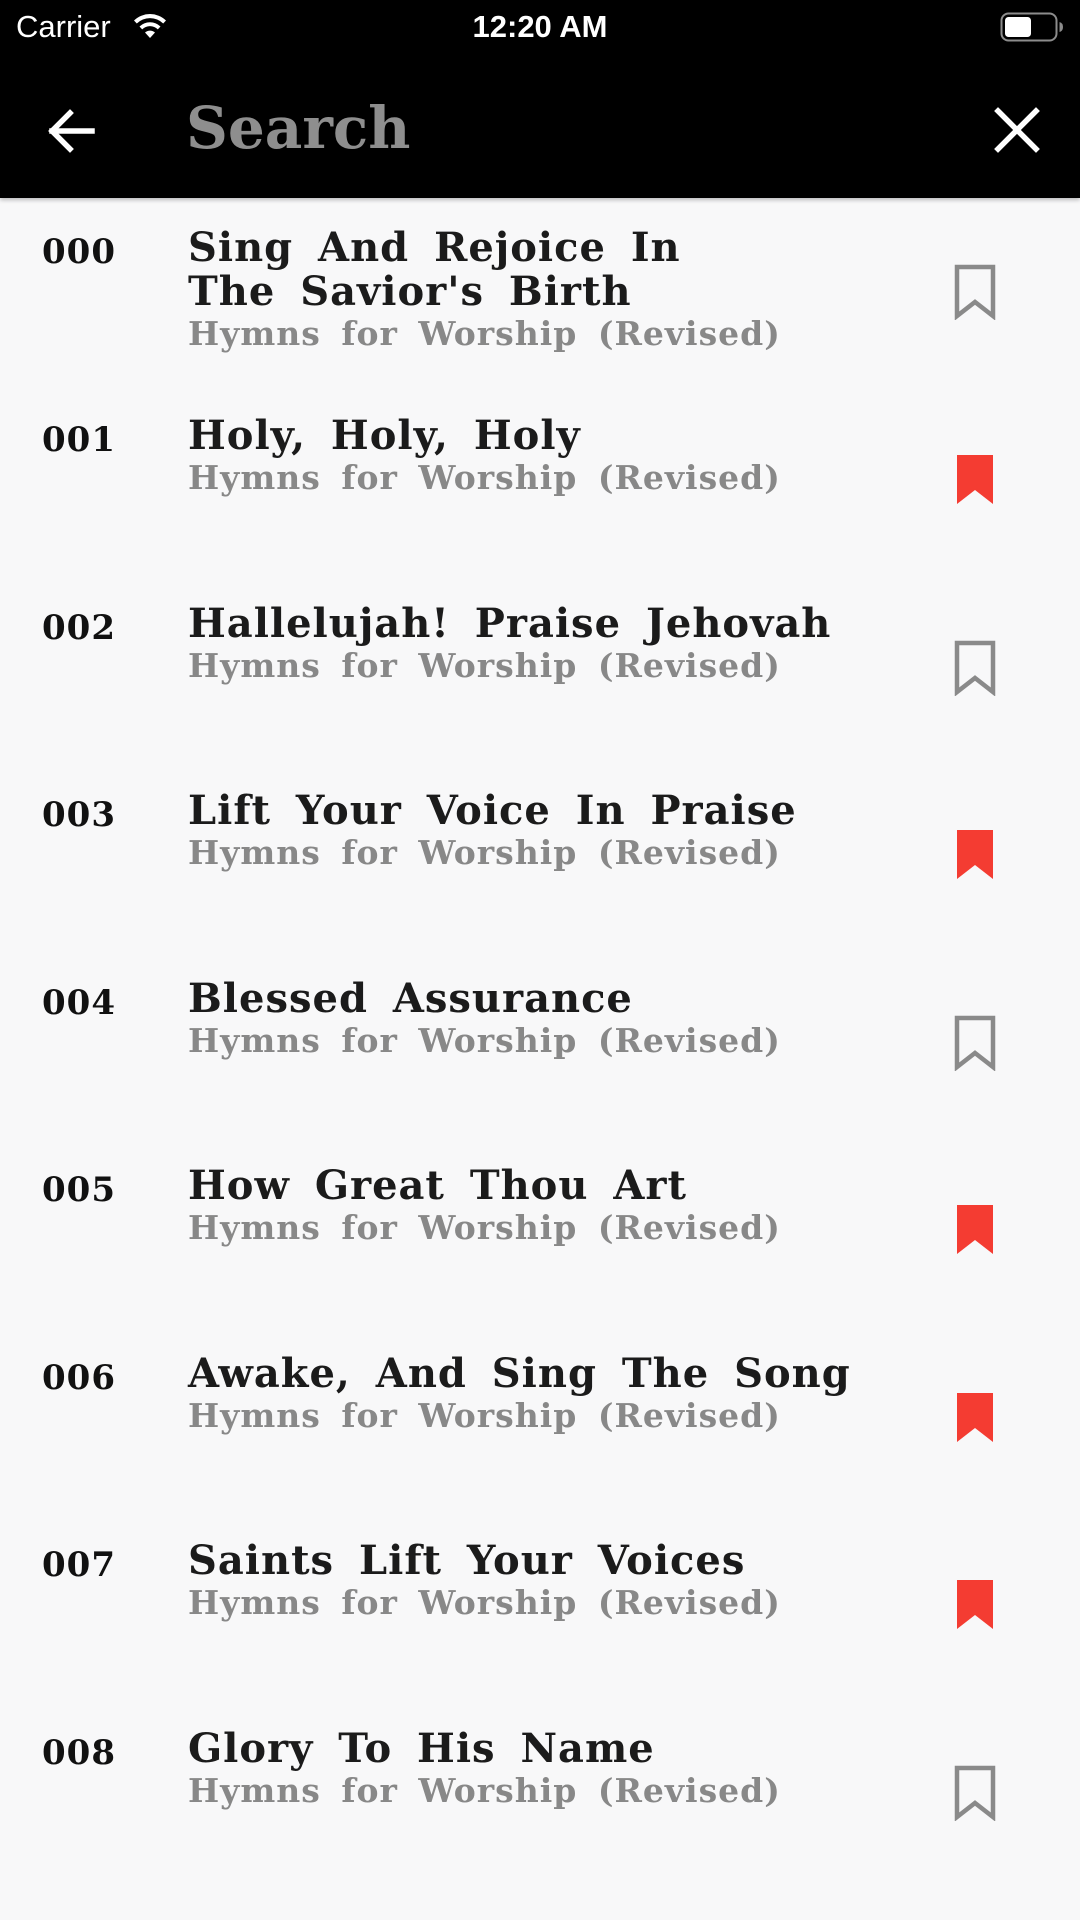  I want to click on hymn-title: Saints Lift Your Voices, so click(467, 1560).